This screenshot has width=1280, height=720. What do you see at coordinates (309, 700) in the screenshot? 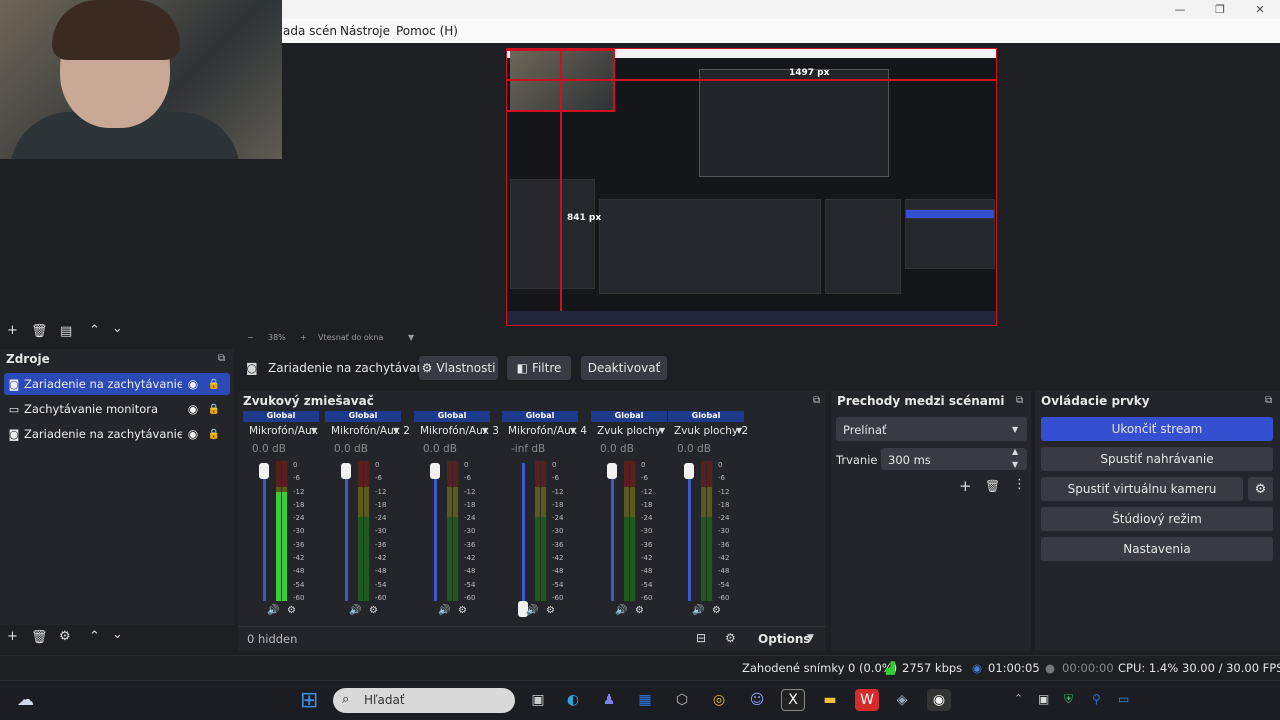
I see `windows-start-icon: ⊞` at bounding box center [309, 700].